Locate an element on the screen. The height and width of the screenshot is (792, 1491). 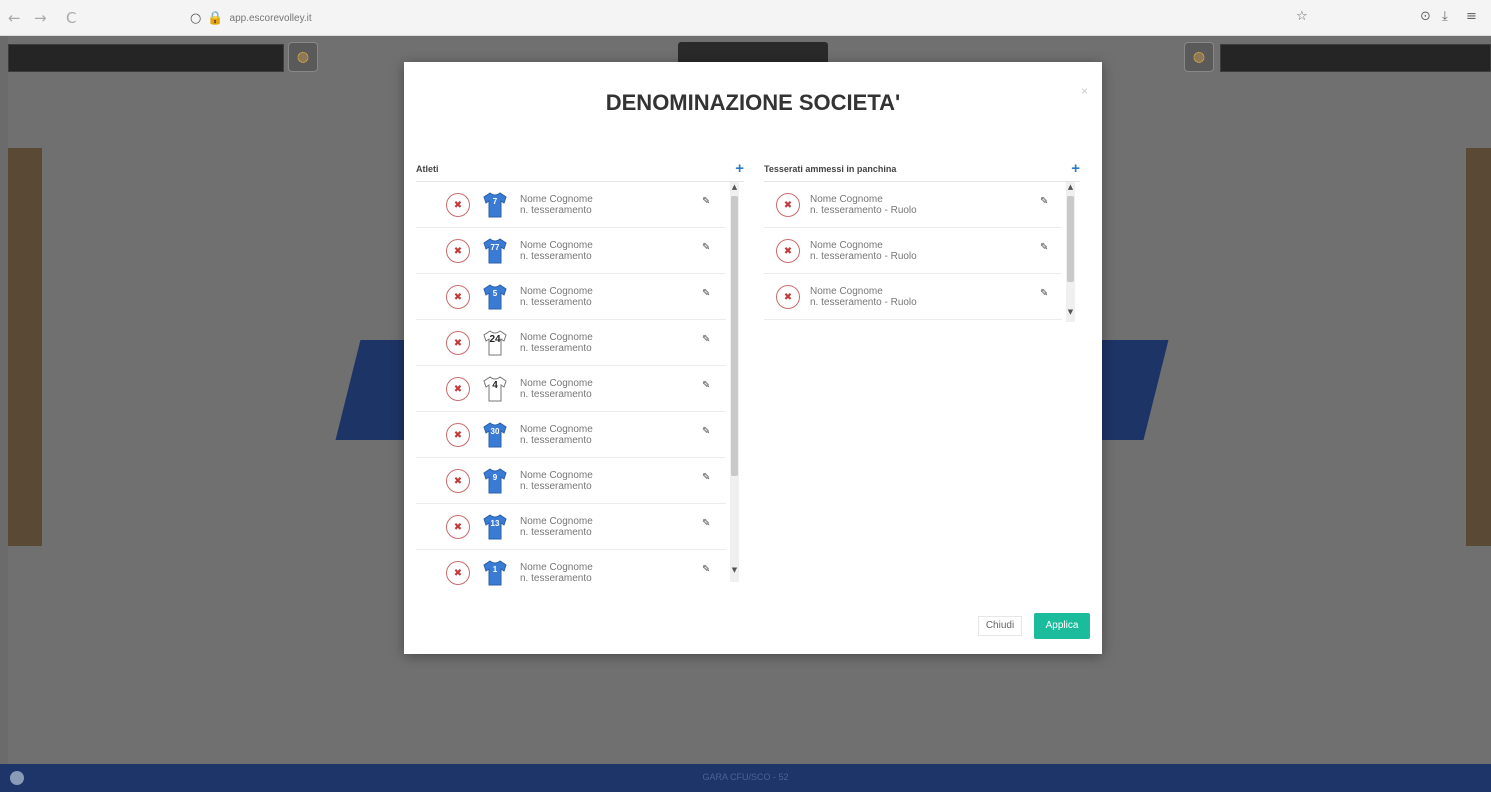
footer-bar: GARA CFU/SCO - 52 is located at coordinates (745, 778).